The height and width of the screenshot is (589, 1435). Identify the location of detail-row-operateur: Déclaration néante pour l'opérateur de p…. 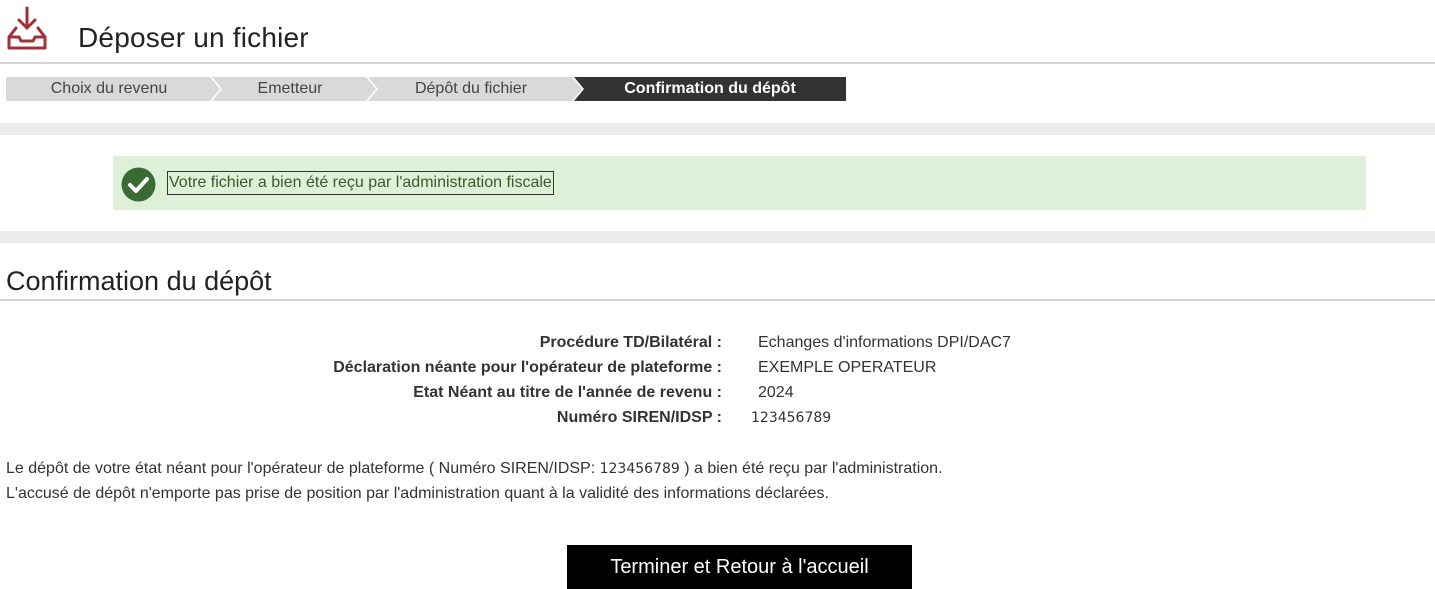
(717, 368).